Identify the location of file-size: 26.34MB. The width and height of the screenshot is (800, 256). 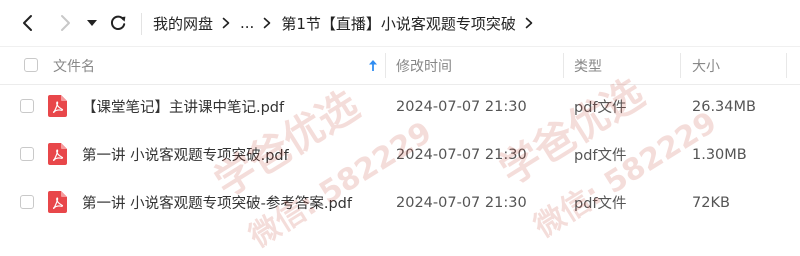
(724, 106).